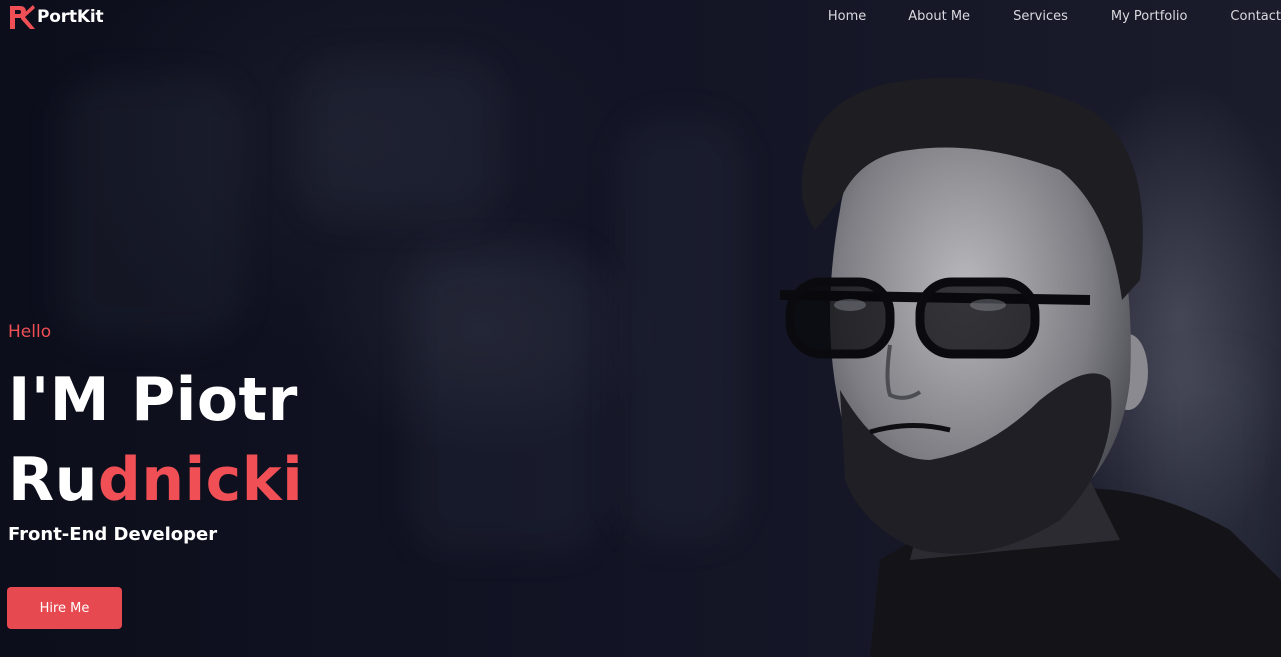  What do you see at coordinates (1149, 18) in the screenshot?
I see `nav-link-my-portfolio: My Portfolio` at bounding box center [1149, 18].